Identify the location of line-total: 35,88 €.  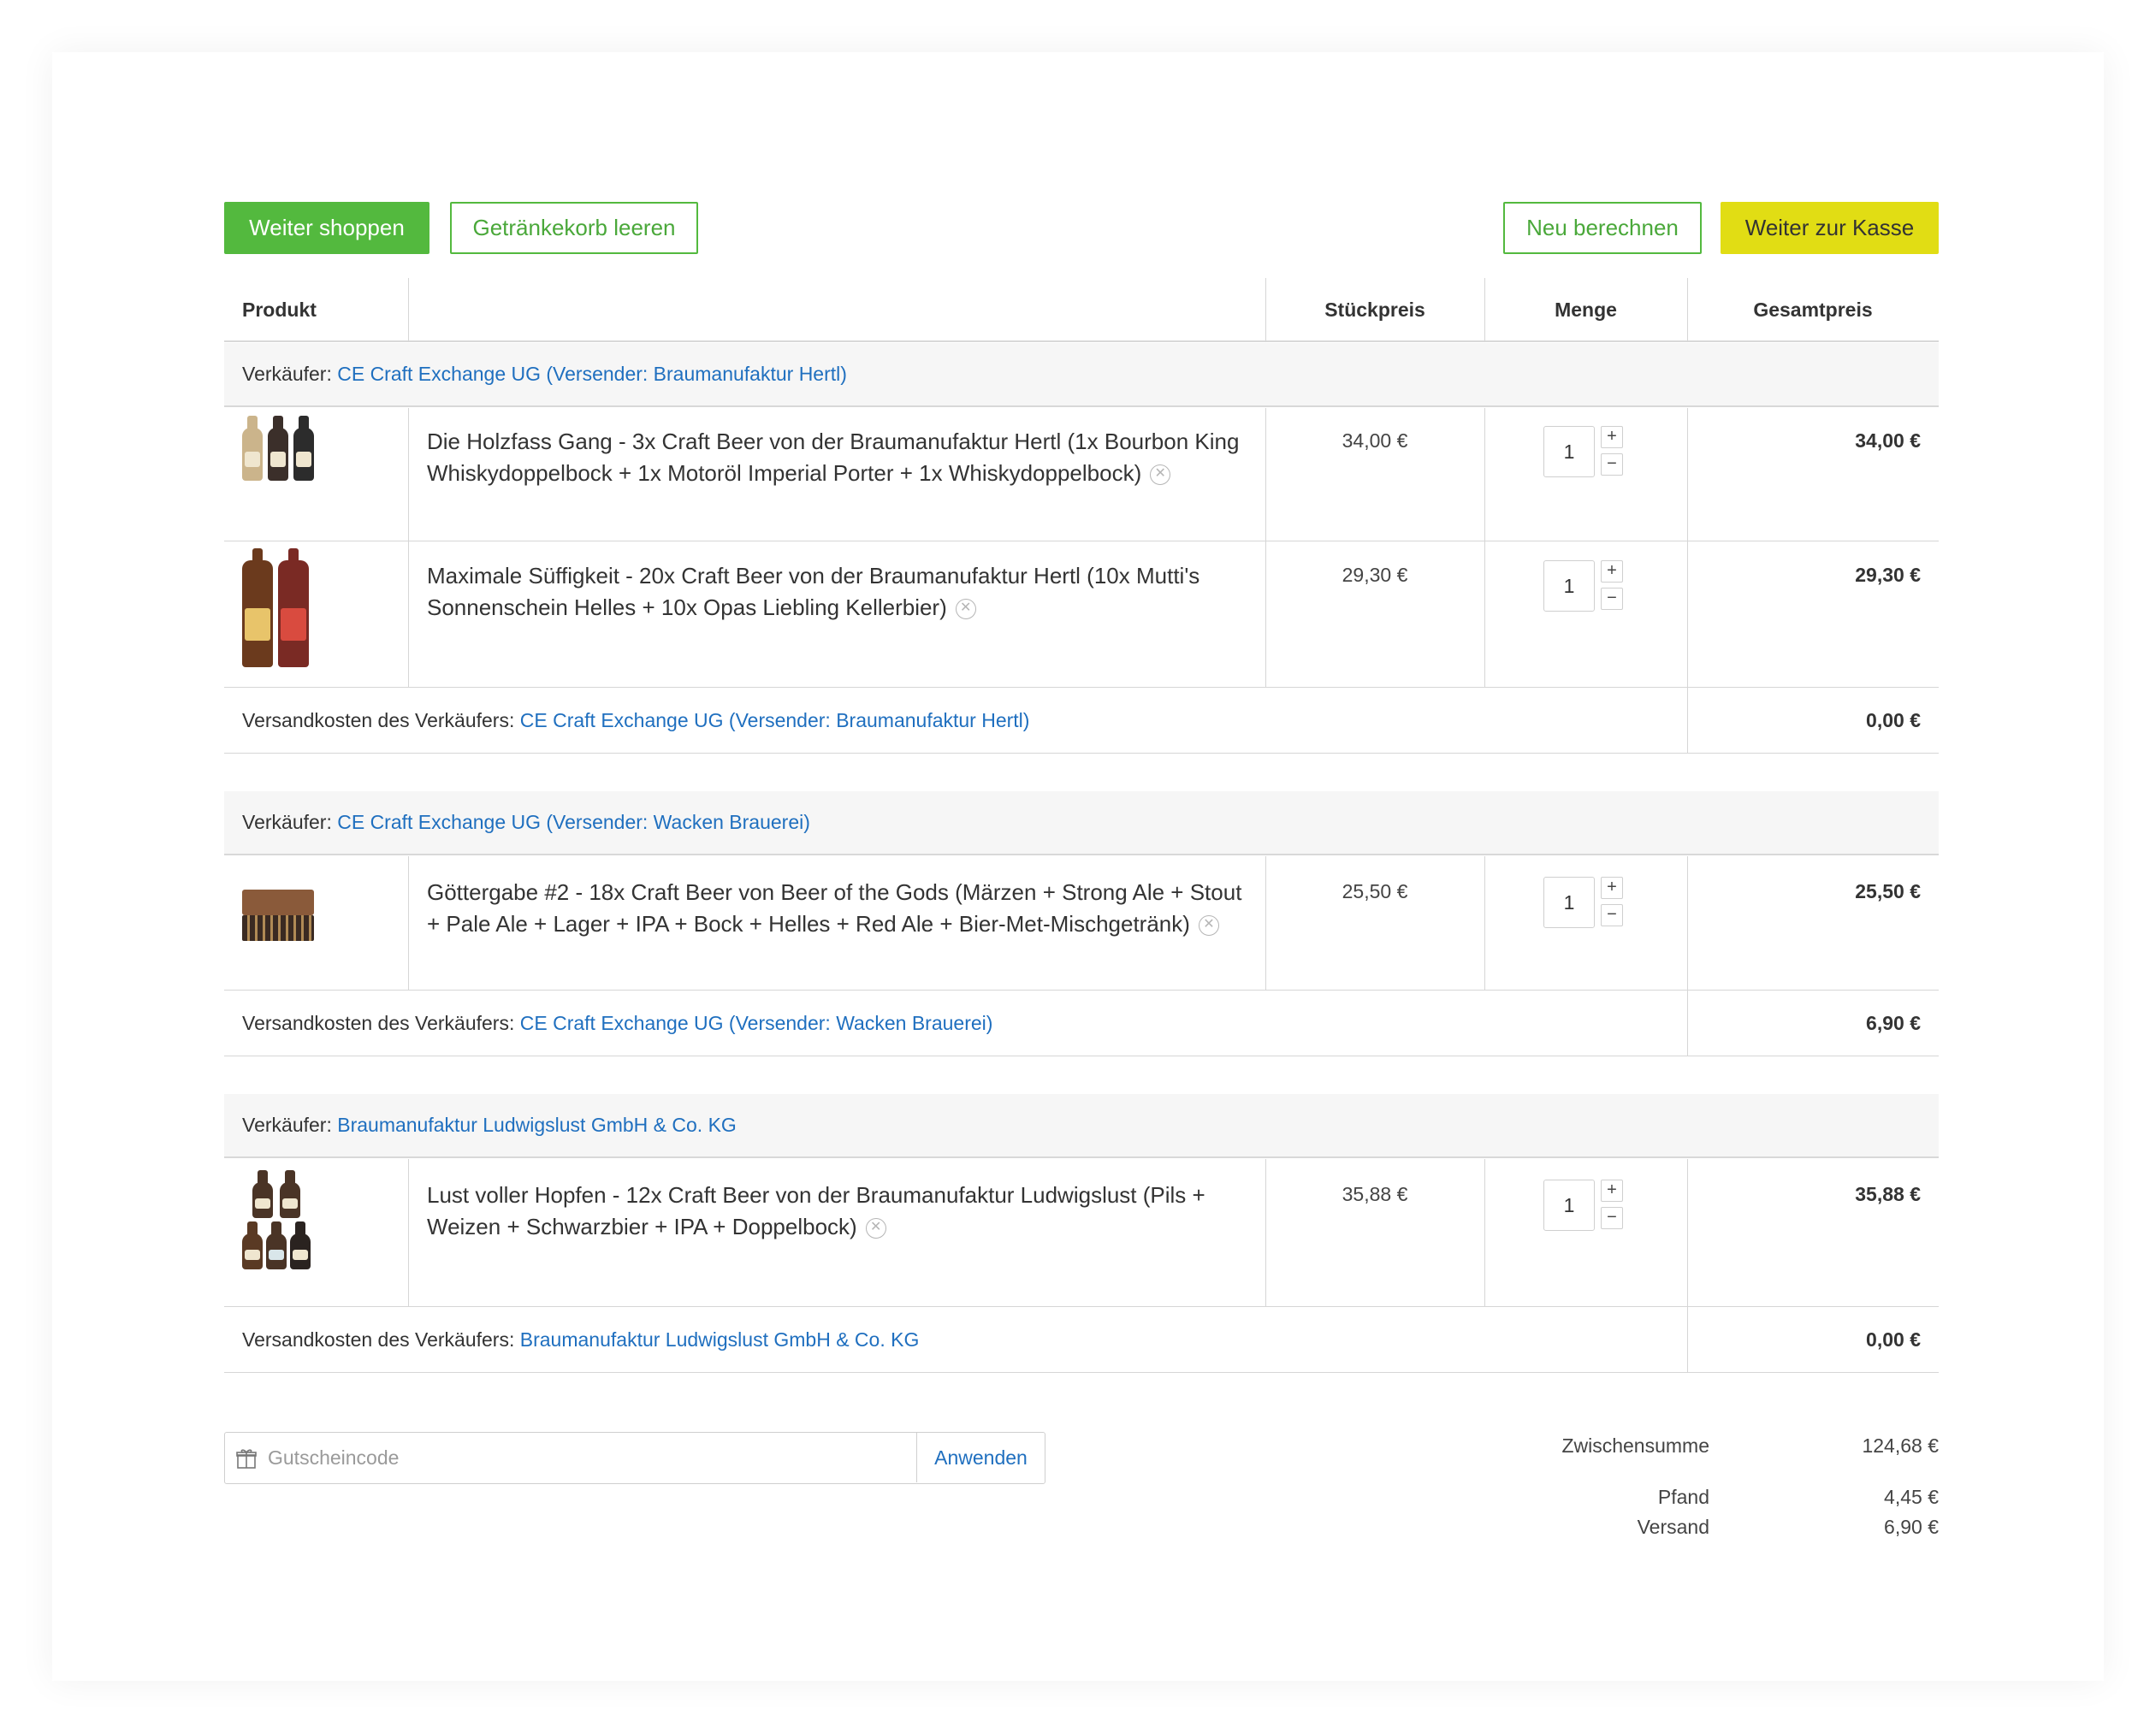
(1888, 1194).